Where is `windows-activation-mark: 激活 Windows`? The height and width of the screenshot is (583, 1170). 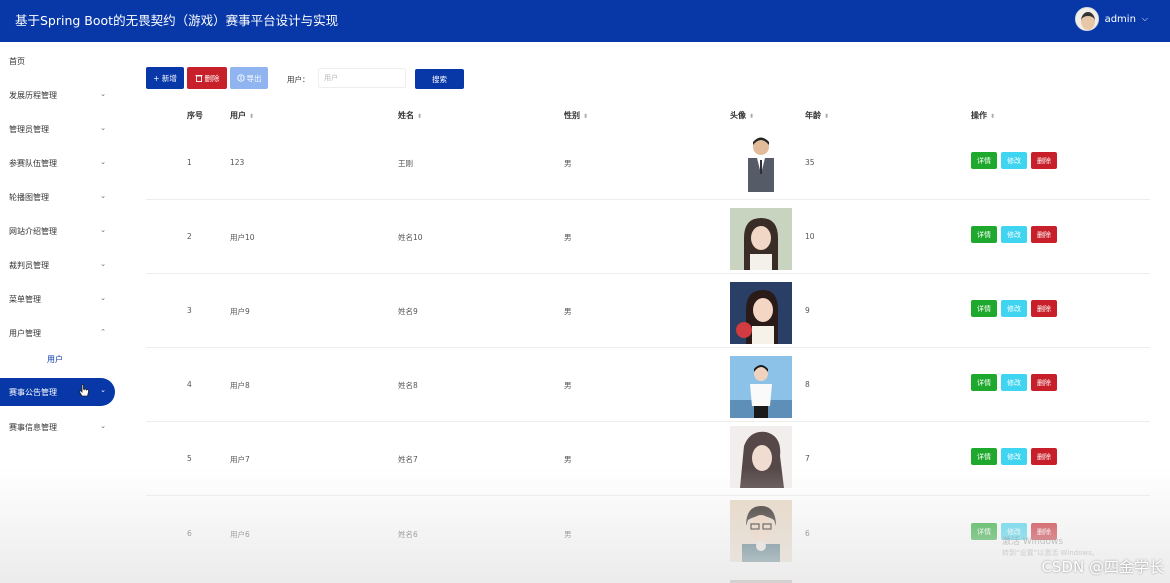 windows-activation-mark: 激活 Windows is located at coordinates (1033, 542).